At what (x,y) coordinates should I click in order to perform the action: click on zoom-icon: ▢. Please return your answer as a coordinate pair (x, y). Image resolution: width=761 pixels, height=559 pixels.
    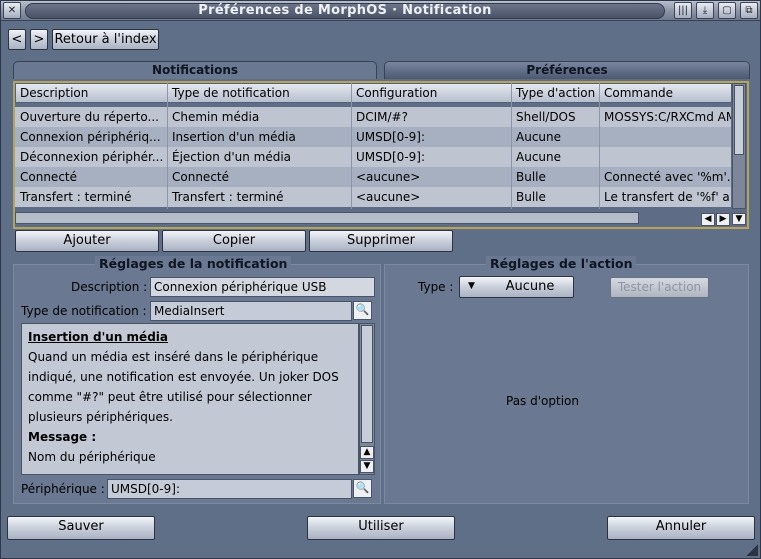
    Looking at the image, I should click on (727, 10).